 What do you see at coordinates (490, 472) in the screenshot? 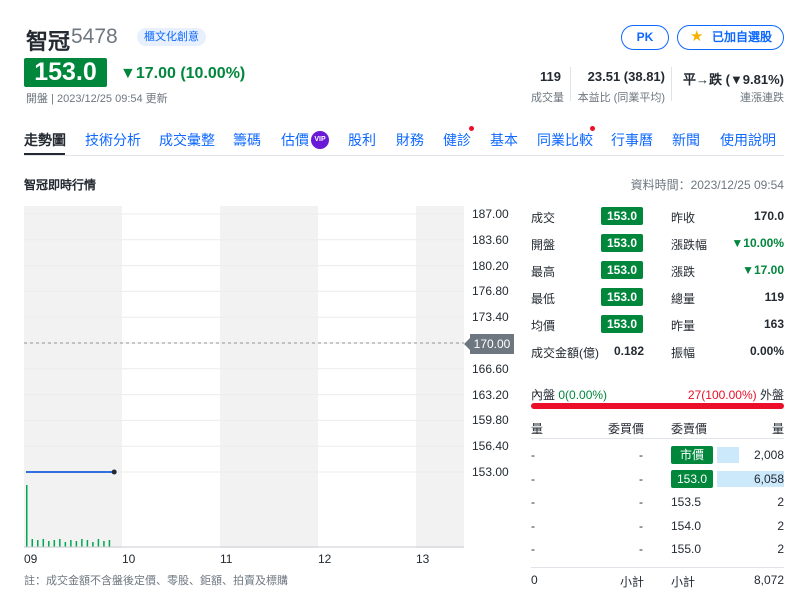
I see `y-tick-label: 153.00` at bounding box center [490, 472].